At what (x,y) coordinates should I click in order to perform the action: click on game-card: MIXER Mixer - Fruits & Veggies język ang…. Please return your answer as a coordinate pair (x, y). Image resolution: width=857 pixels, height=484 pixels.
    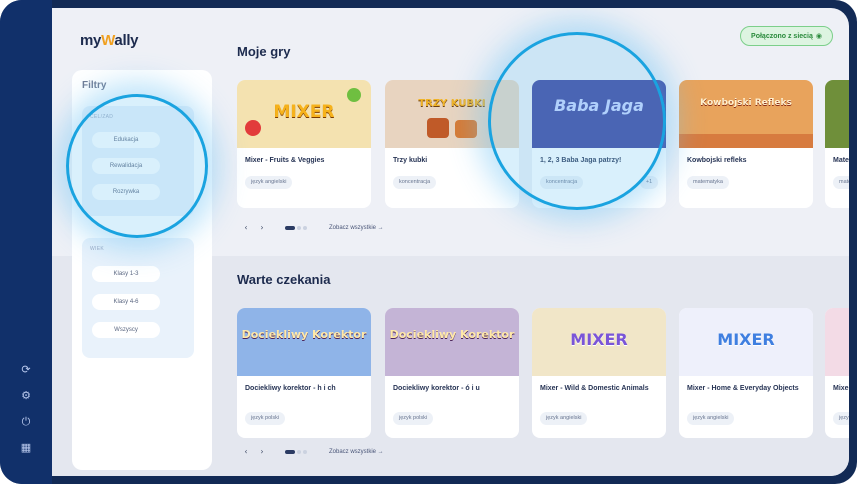
    Looking at the image, I should click on (304, 144).